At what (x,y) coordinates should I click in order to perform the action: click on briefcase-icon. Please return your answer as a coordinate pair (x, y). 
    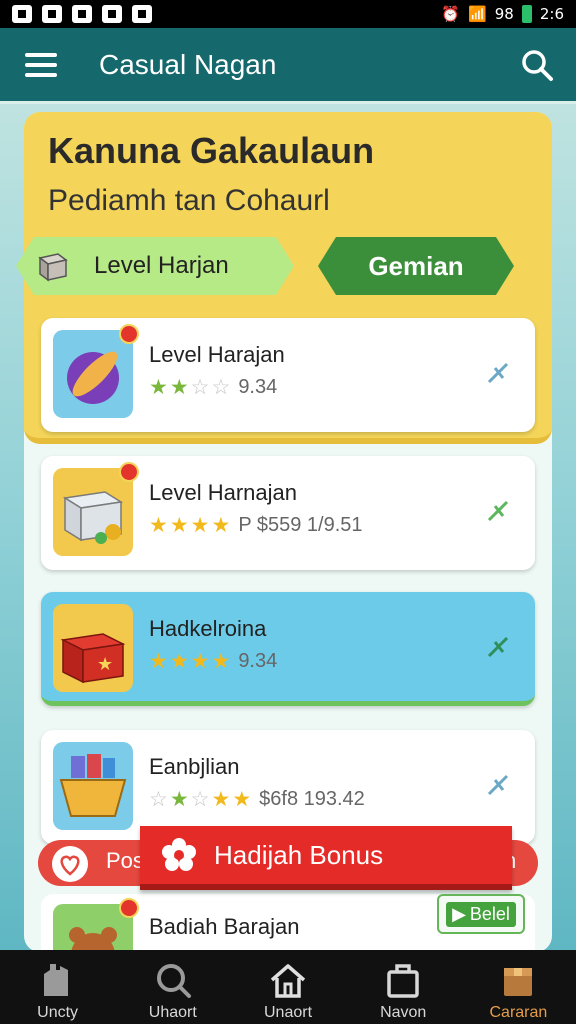
    Looking at the image, I should click on (403, 981).